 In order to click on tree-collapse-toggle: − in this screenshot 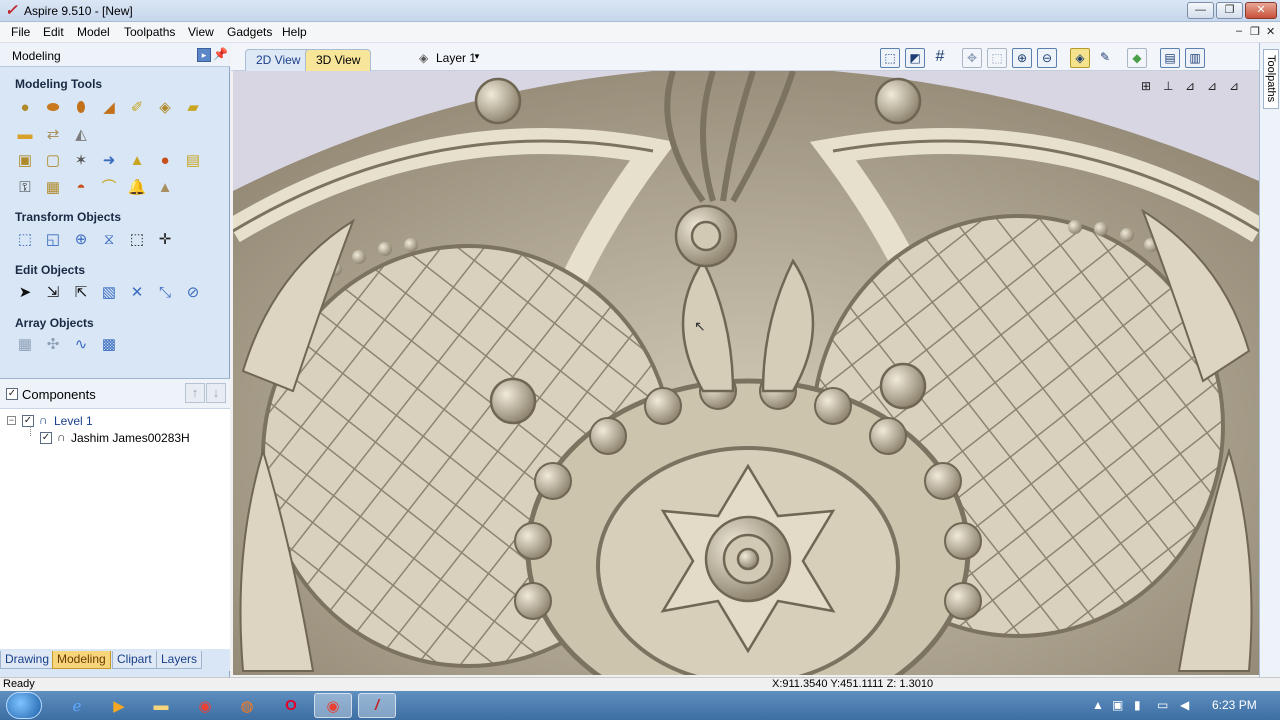, I will do `click(11, 420)`.